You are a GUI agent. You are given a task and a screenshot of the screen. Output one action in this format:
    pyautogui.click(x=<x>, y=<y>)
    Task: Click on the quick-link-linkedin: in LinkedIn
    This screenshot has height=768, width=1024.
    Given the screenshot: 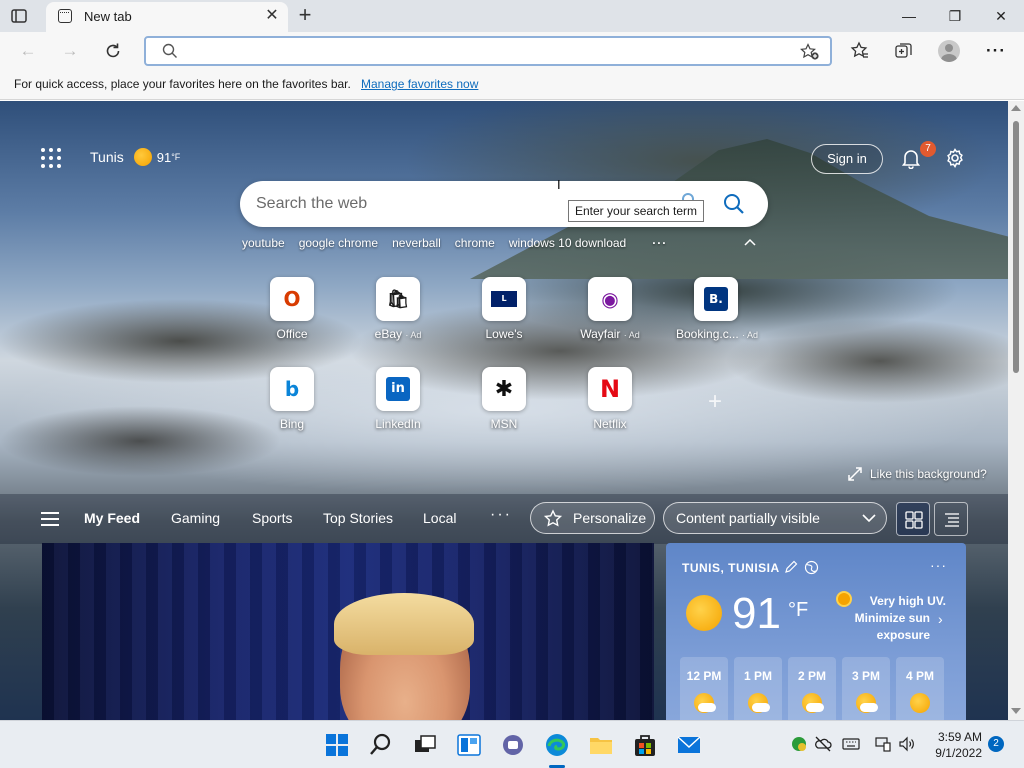 What is the action you would take?
    pyautogui.click(x=398, y=399)
    